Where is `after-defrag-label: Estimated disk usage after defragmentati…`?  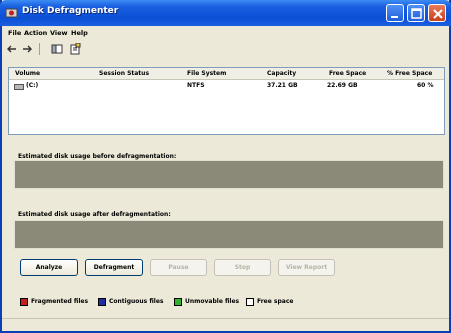
after-defrag-label: Estimated disk usage after defragmentati… is located at coordinates (94, 214).